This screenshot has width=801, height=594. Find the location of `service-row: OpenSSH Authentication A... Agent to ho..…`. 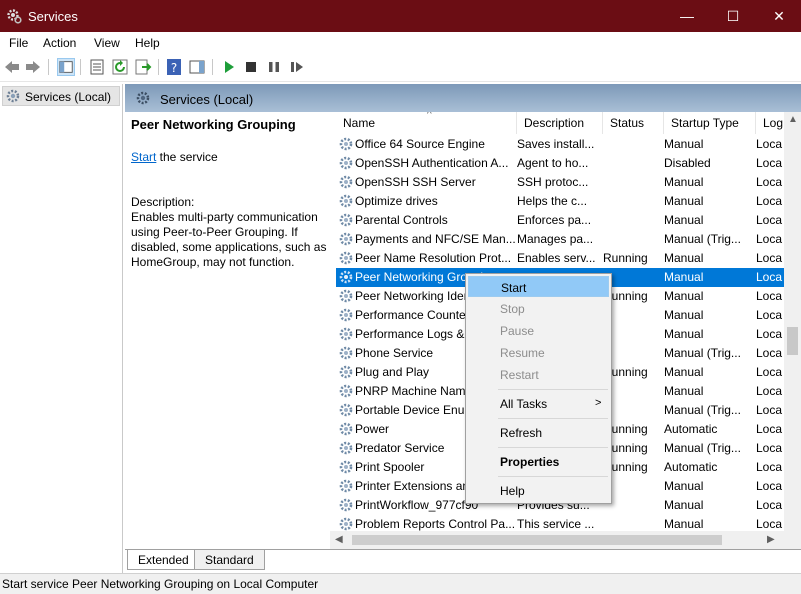

service-row: OpenSSH Authentication A... Agent to ho..… is located at coordinates (568, 163).